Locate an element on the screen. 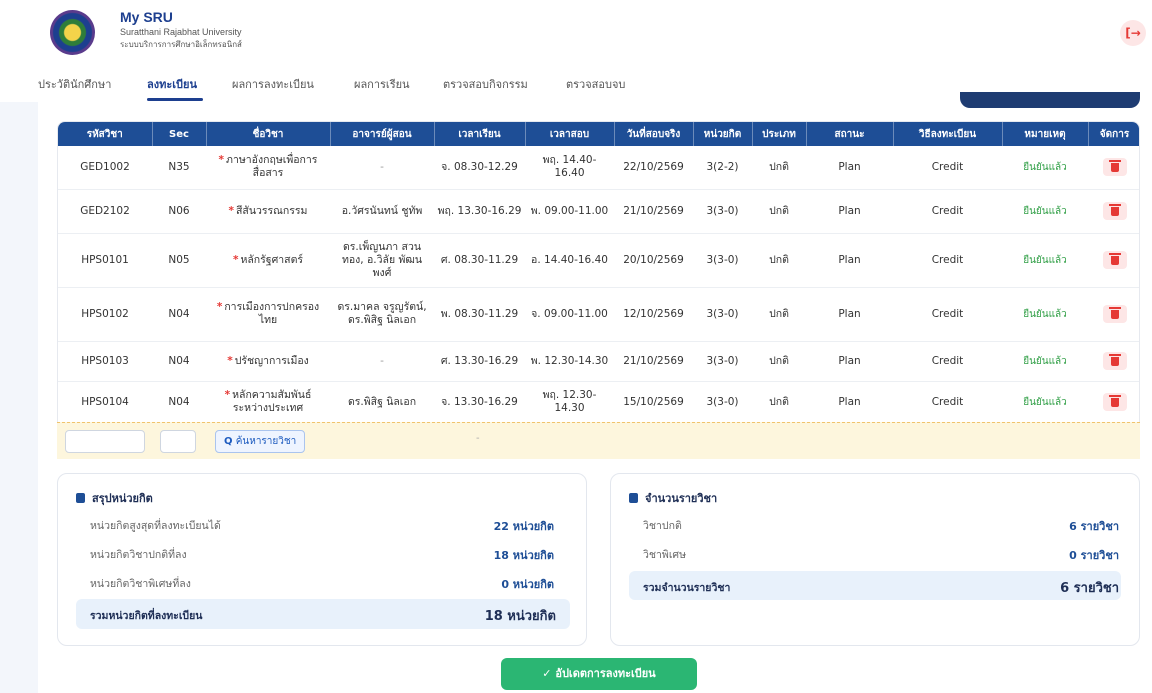  col-header-name: ชื่อวิชา is located at coordinates (268, 134).